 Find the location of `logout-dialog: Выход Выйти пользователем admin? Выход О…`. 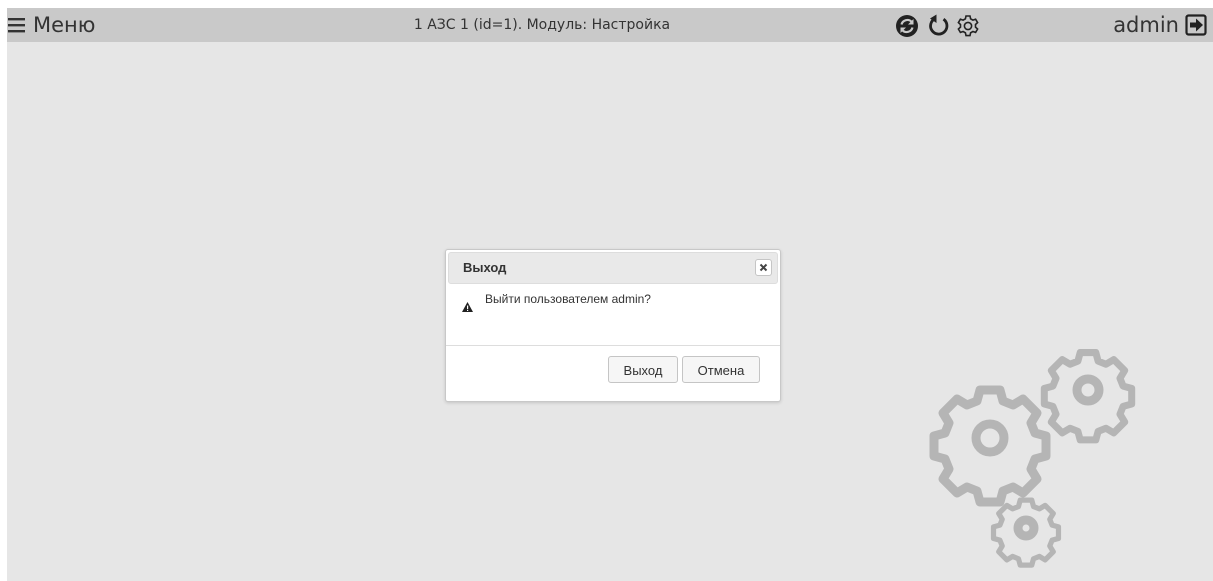

logout-dialog: Выход Выйти пользователем admin? Выход О… is located at coordinates (613, 325).